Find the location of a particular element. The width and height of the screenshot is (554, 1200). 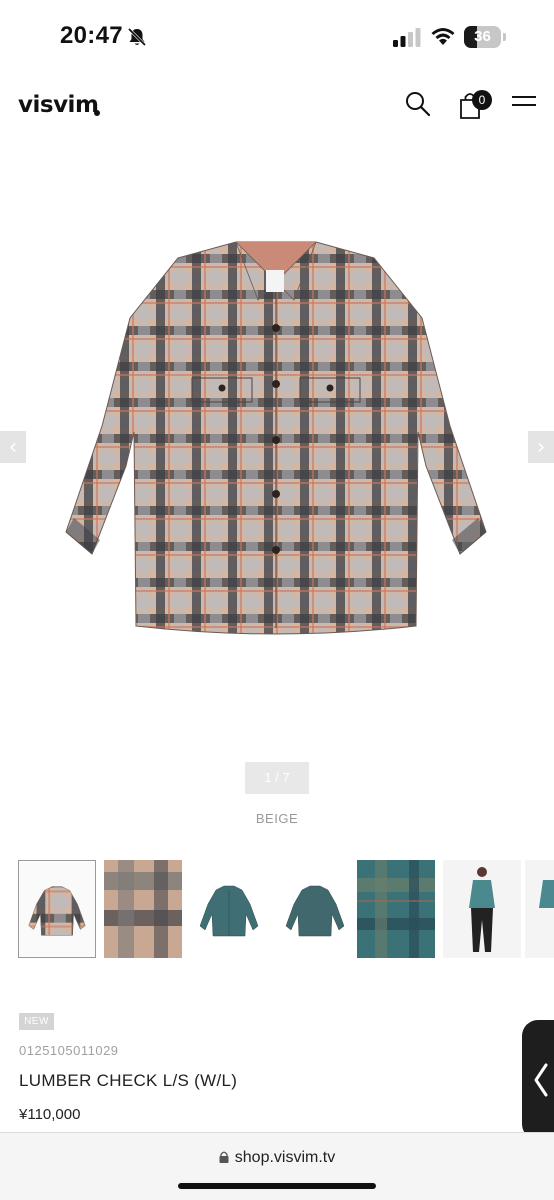

cart-button: 0 is located at coordinates (476, 104).